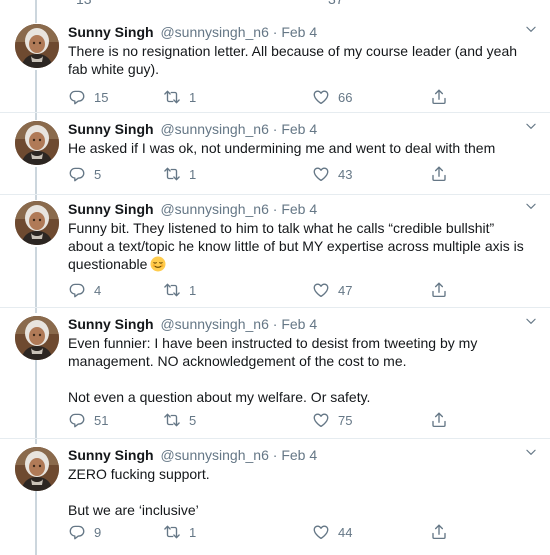  What do you see at coordinates (345, 532) in the screenshot?
I see `like-count: 44` at bounding box center [345, 532].